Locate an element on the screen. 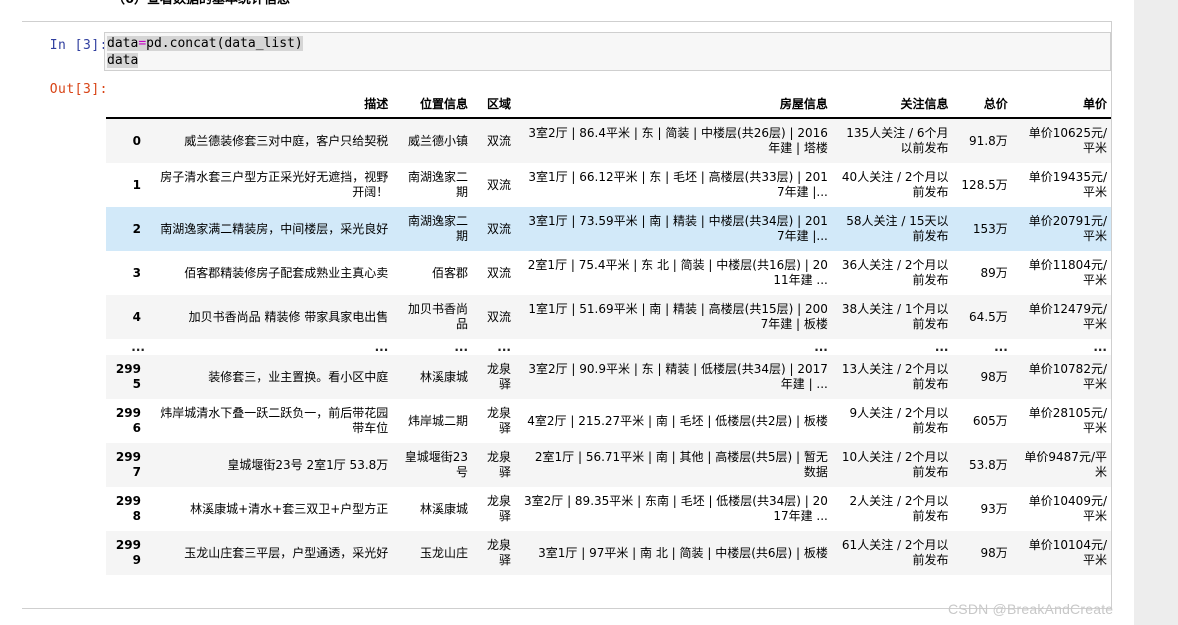 The image size is (1178, 625). header-row: 描述 位置信息 区域 房屋信息 关注信息 总价 单价 is located at coordinates (608, 105).